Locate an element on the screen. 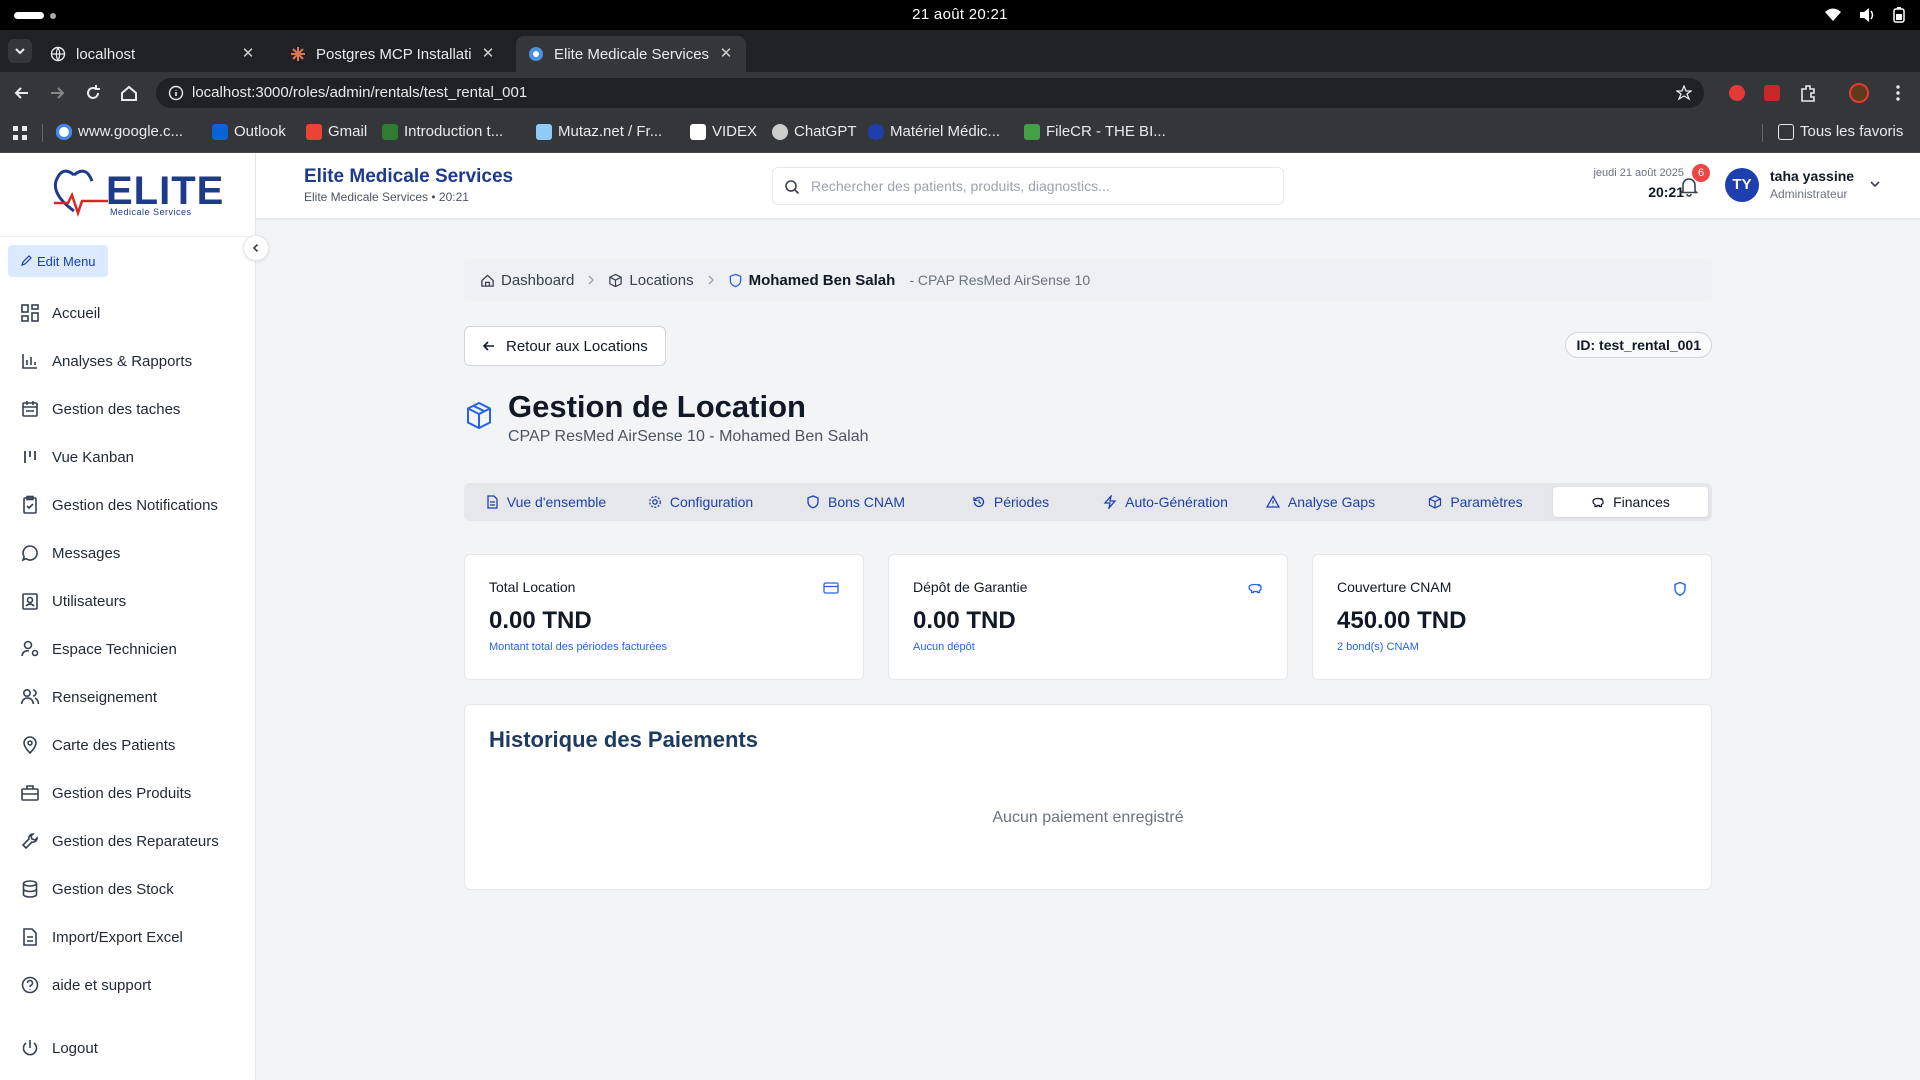 The height and width of the screenshot is (1080, 1920). extension-red-icon is located at coordinates (1737, 93).